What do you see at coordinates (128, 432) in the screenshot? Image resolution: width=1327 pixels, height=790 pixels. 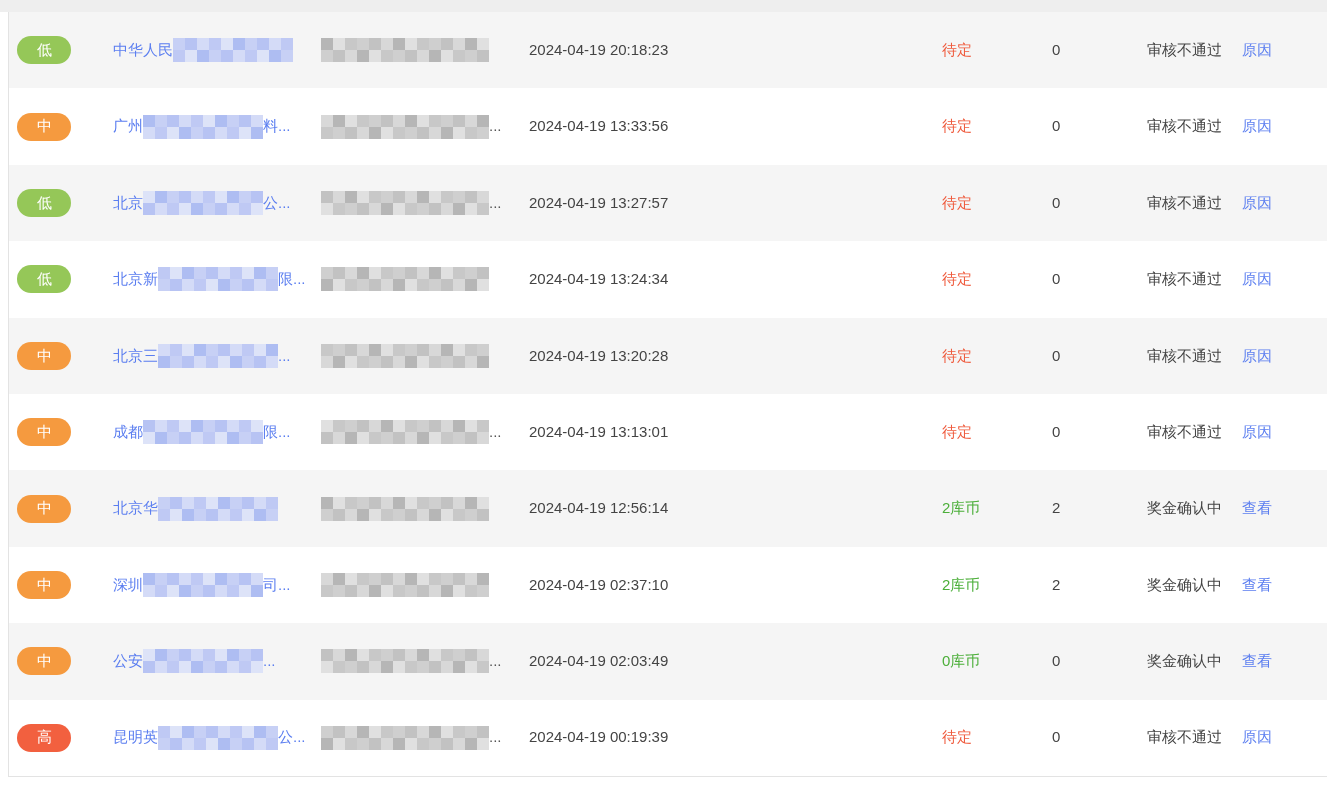 I see `company-link: 成都` at bounding box center [128, 432].